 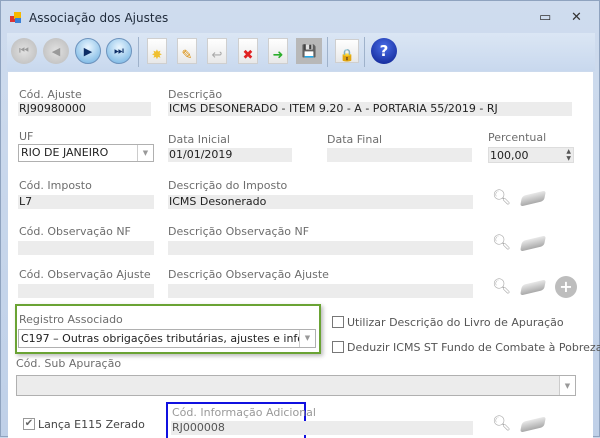 I want to click on help-button: ?, so click(x=384, y=51).